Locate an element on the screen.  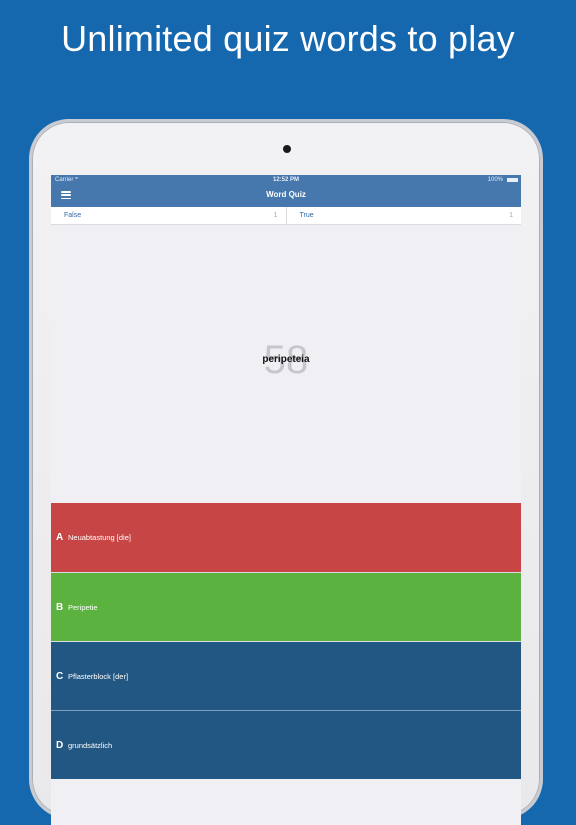
answer-letter: D is located at coordinates (60, 745).